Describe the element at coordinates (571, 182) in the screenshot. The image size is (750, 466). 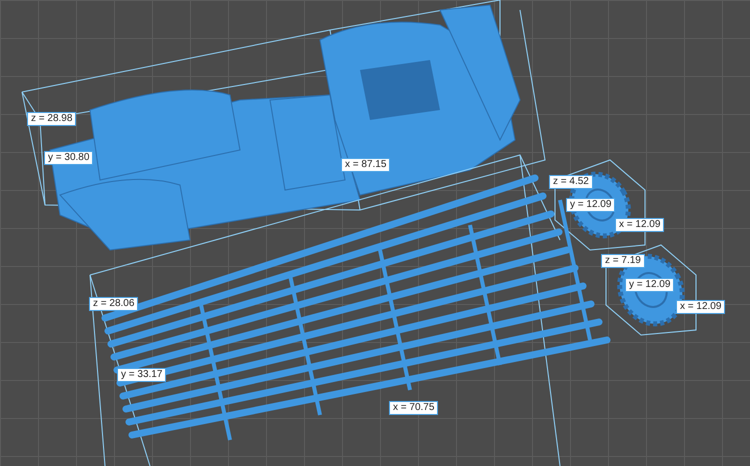
I see `dimension-label: z = 4.52` at that location.